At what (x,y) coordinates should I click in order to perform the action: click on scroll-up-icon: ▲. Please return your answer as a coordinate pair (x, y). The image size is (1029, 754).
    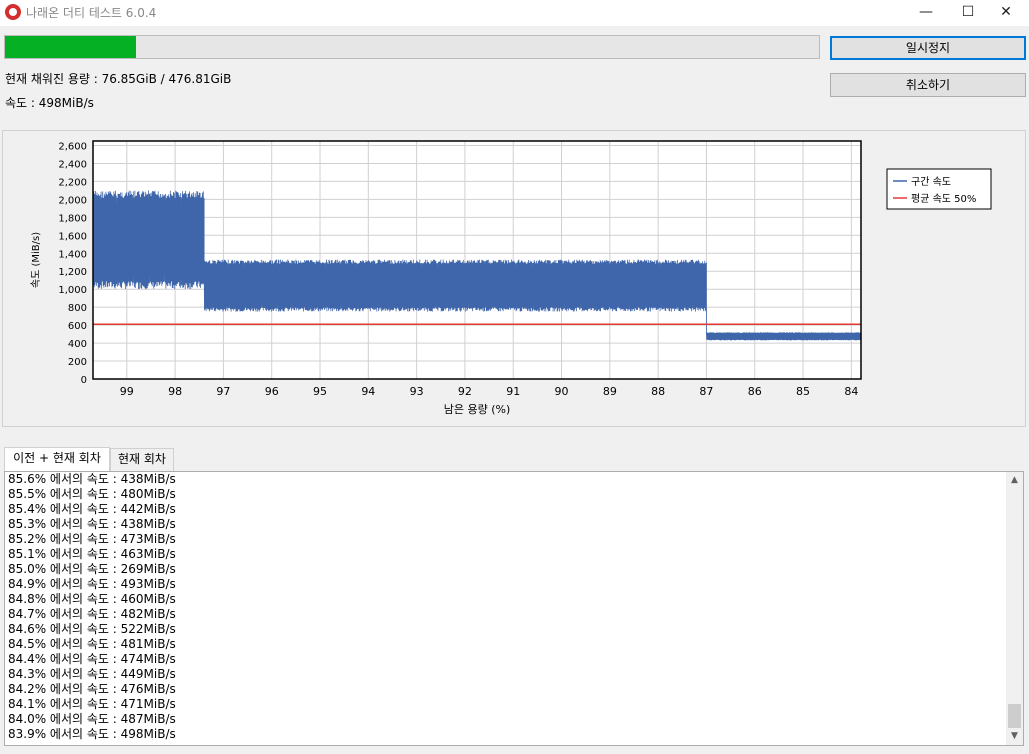
    Looking at the image, I should click on (1014, 480).